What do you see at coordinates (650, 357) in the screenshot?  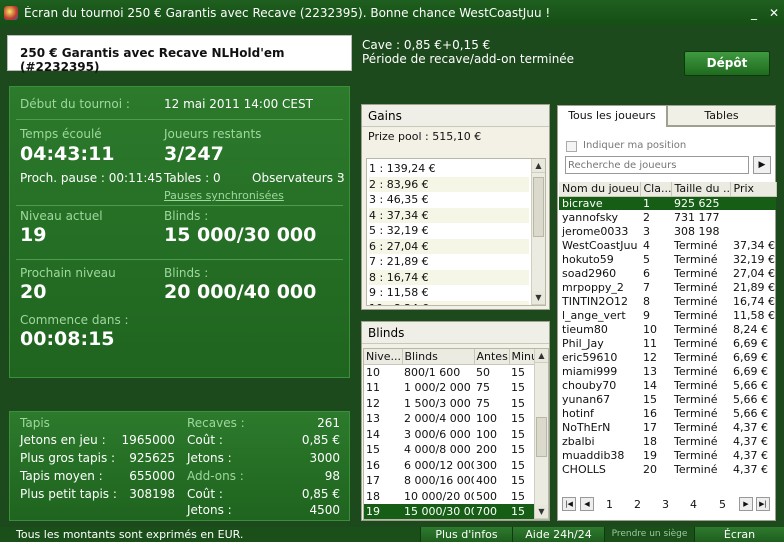 I see `player-cell: 12` at bounding box center [650, 357].